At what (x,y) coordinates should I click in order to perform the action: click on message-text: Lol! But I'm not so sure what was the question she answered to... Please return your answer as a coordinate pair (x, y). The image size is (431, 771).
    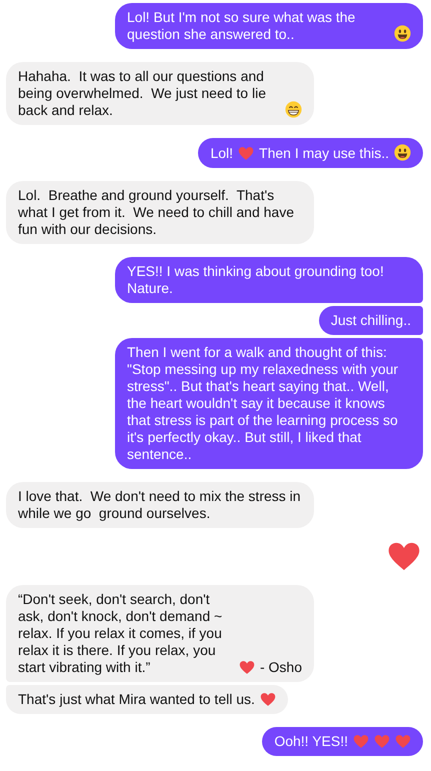
    Looking at the image, I should click on (241, 26).